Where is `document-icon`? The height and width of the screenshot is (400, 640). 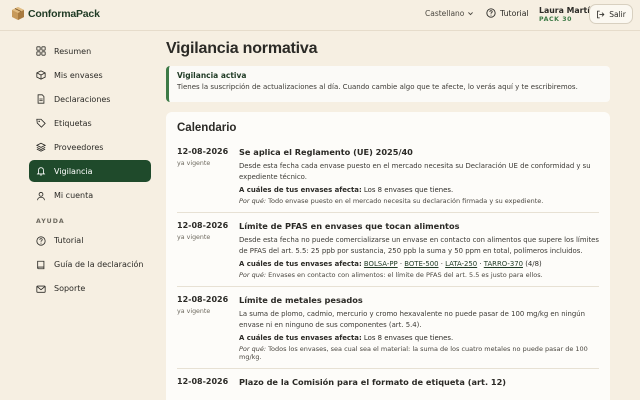 document-icon is located at coordinates (41, 99).